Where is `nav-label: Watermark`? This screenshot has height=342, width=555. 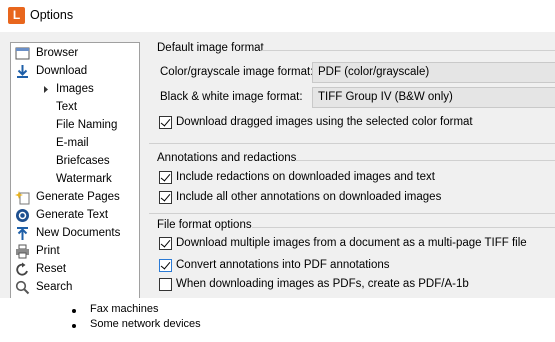
nav-label: Watermark is located at coordinates (84, 179).